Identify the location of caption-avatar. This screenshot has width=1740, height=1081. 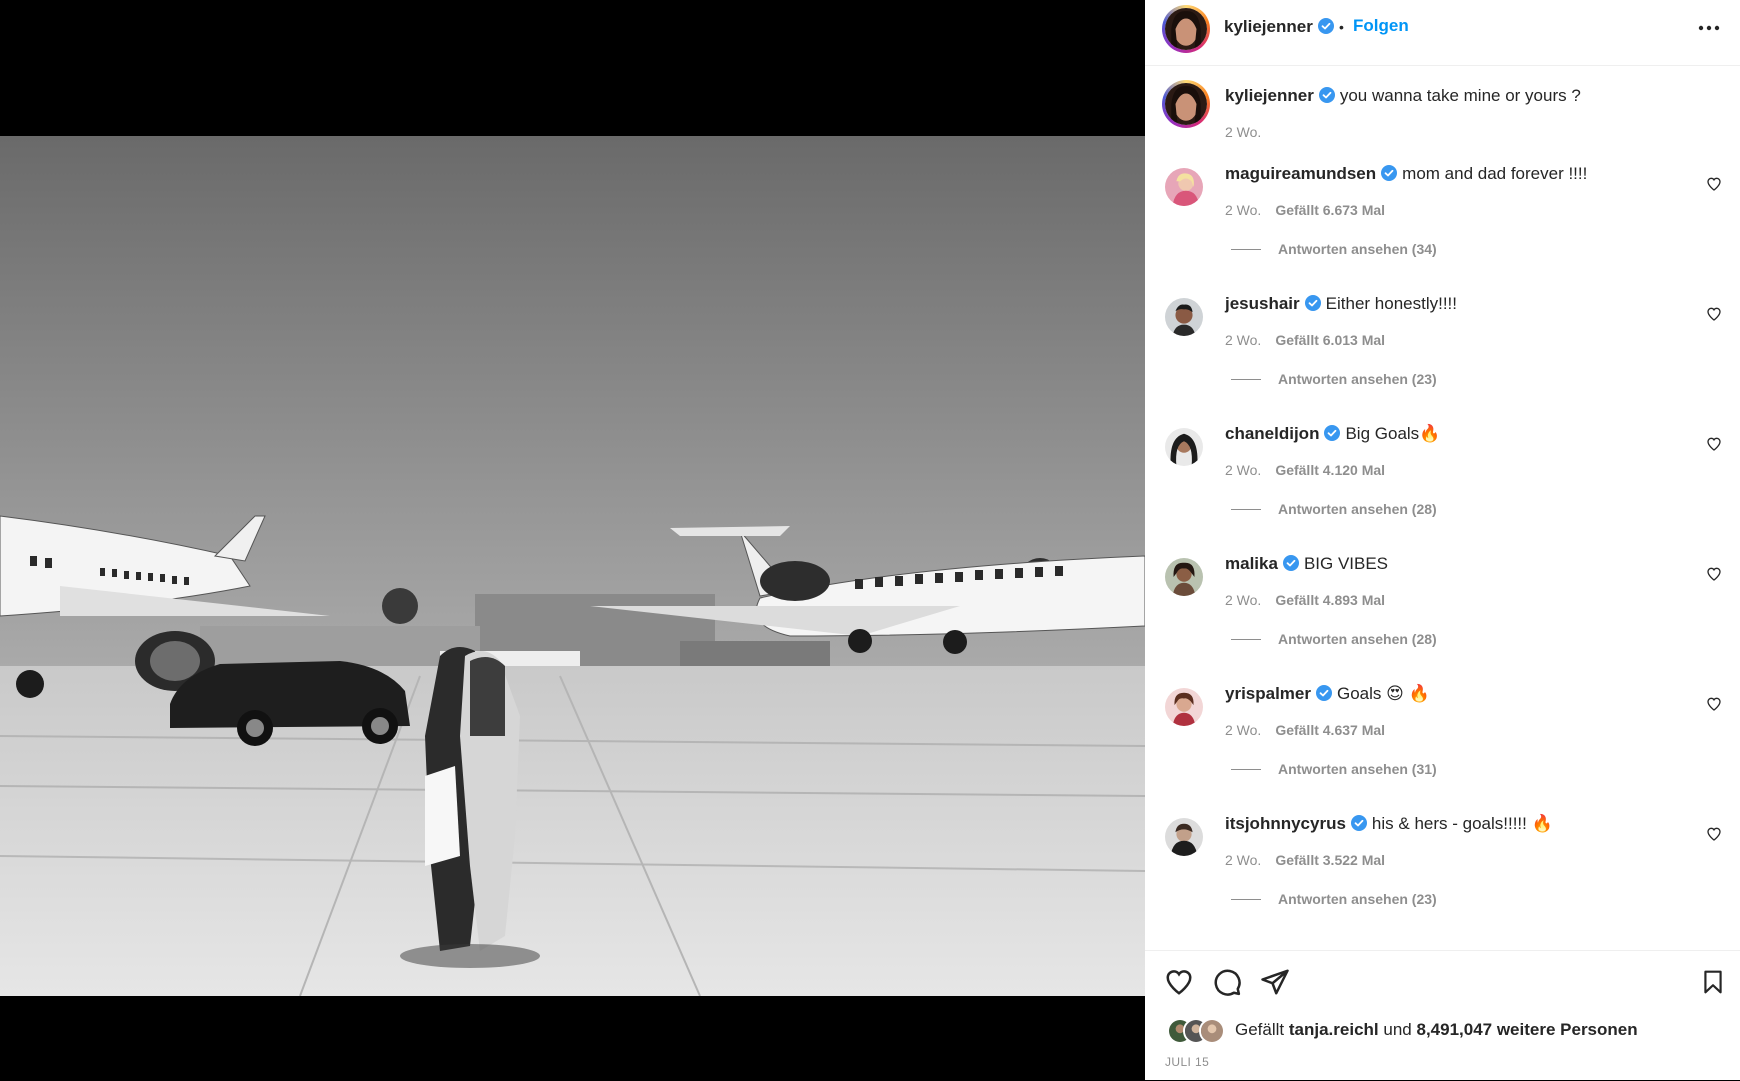
(1186, 104).